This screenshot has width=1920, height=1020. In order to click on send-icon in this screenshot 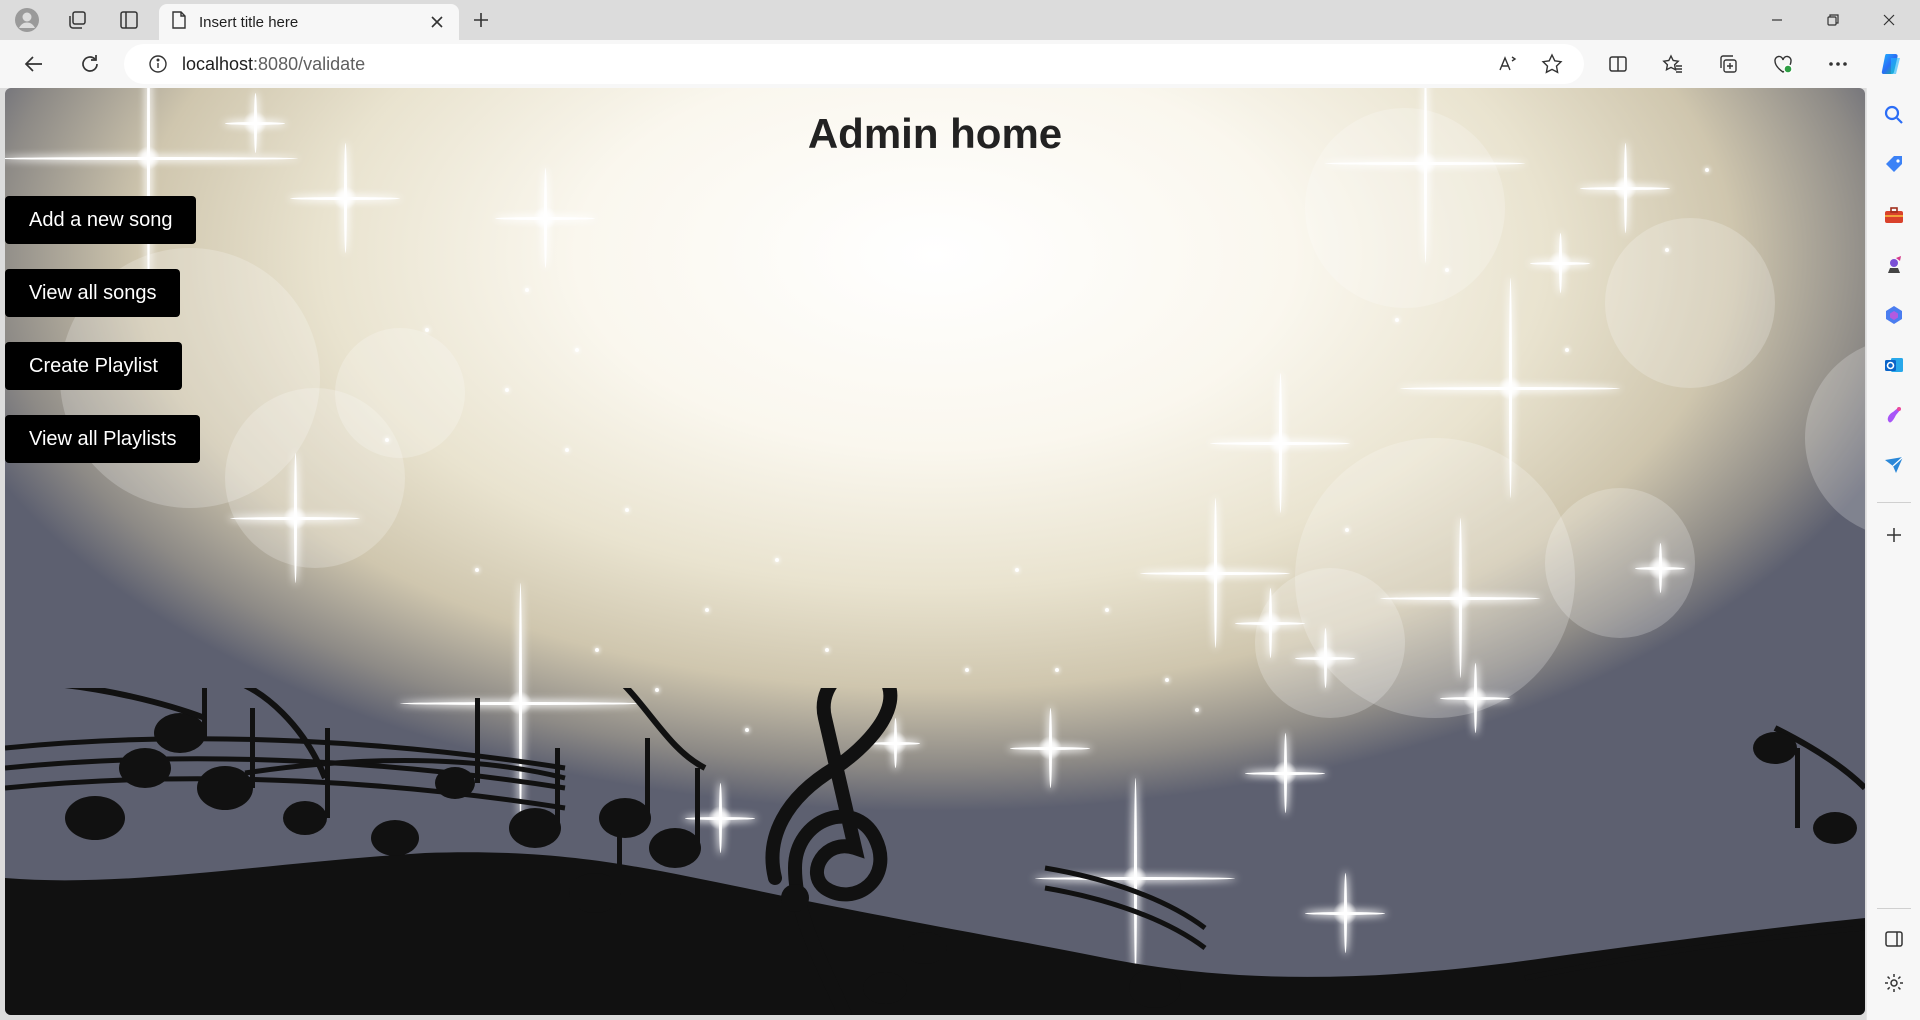, I will do `click(1894, 465)`.